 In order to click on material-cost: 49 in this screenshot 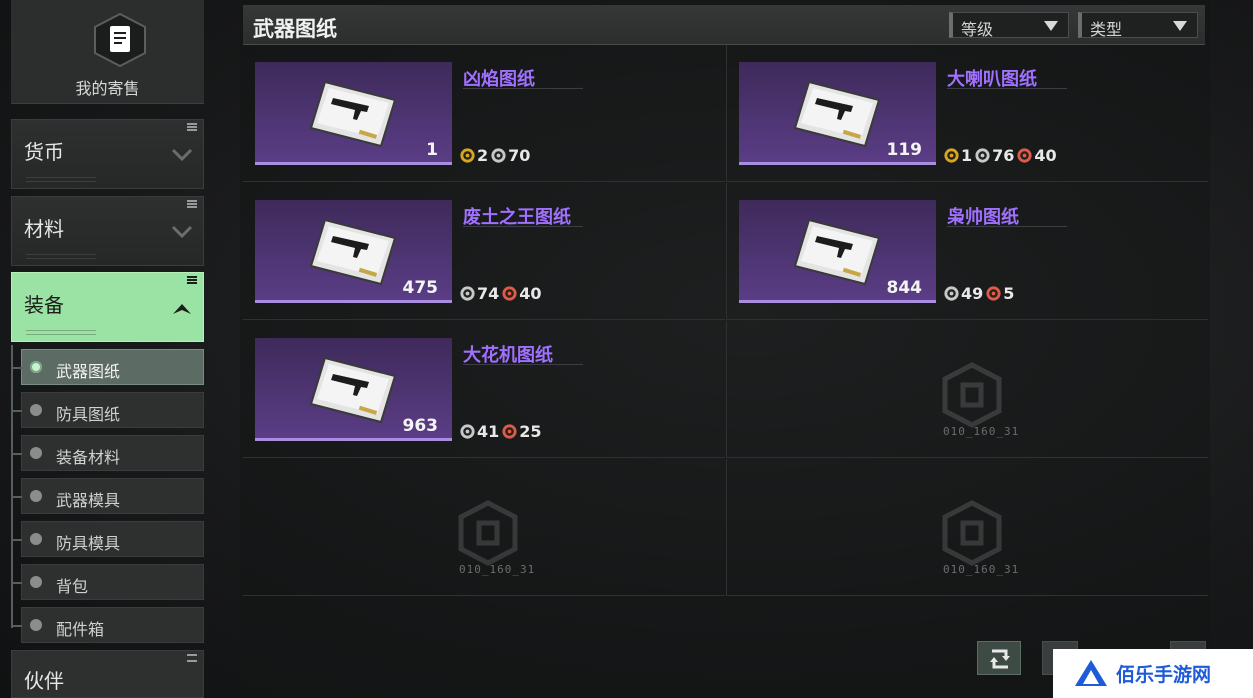, I will do `click(963, 293)`.